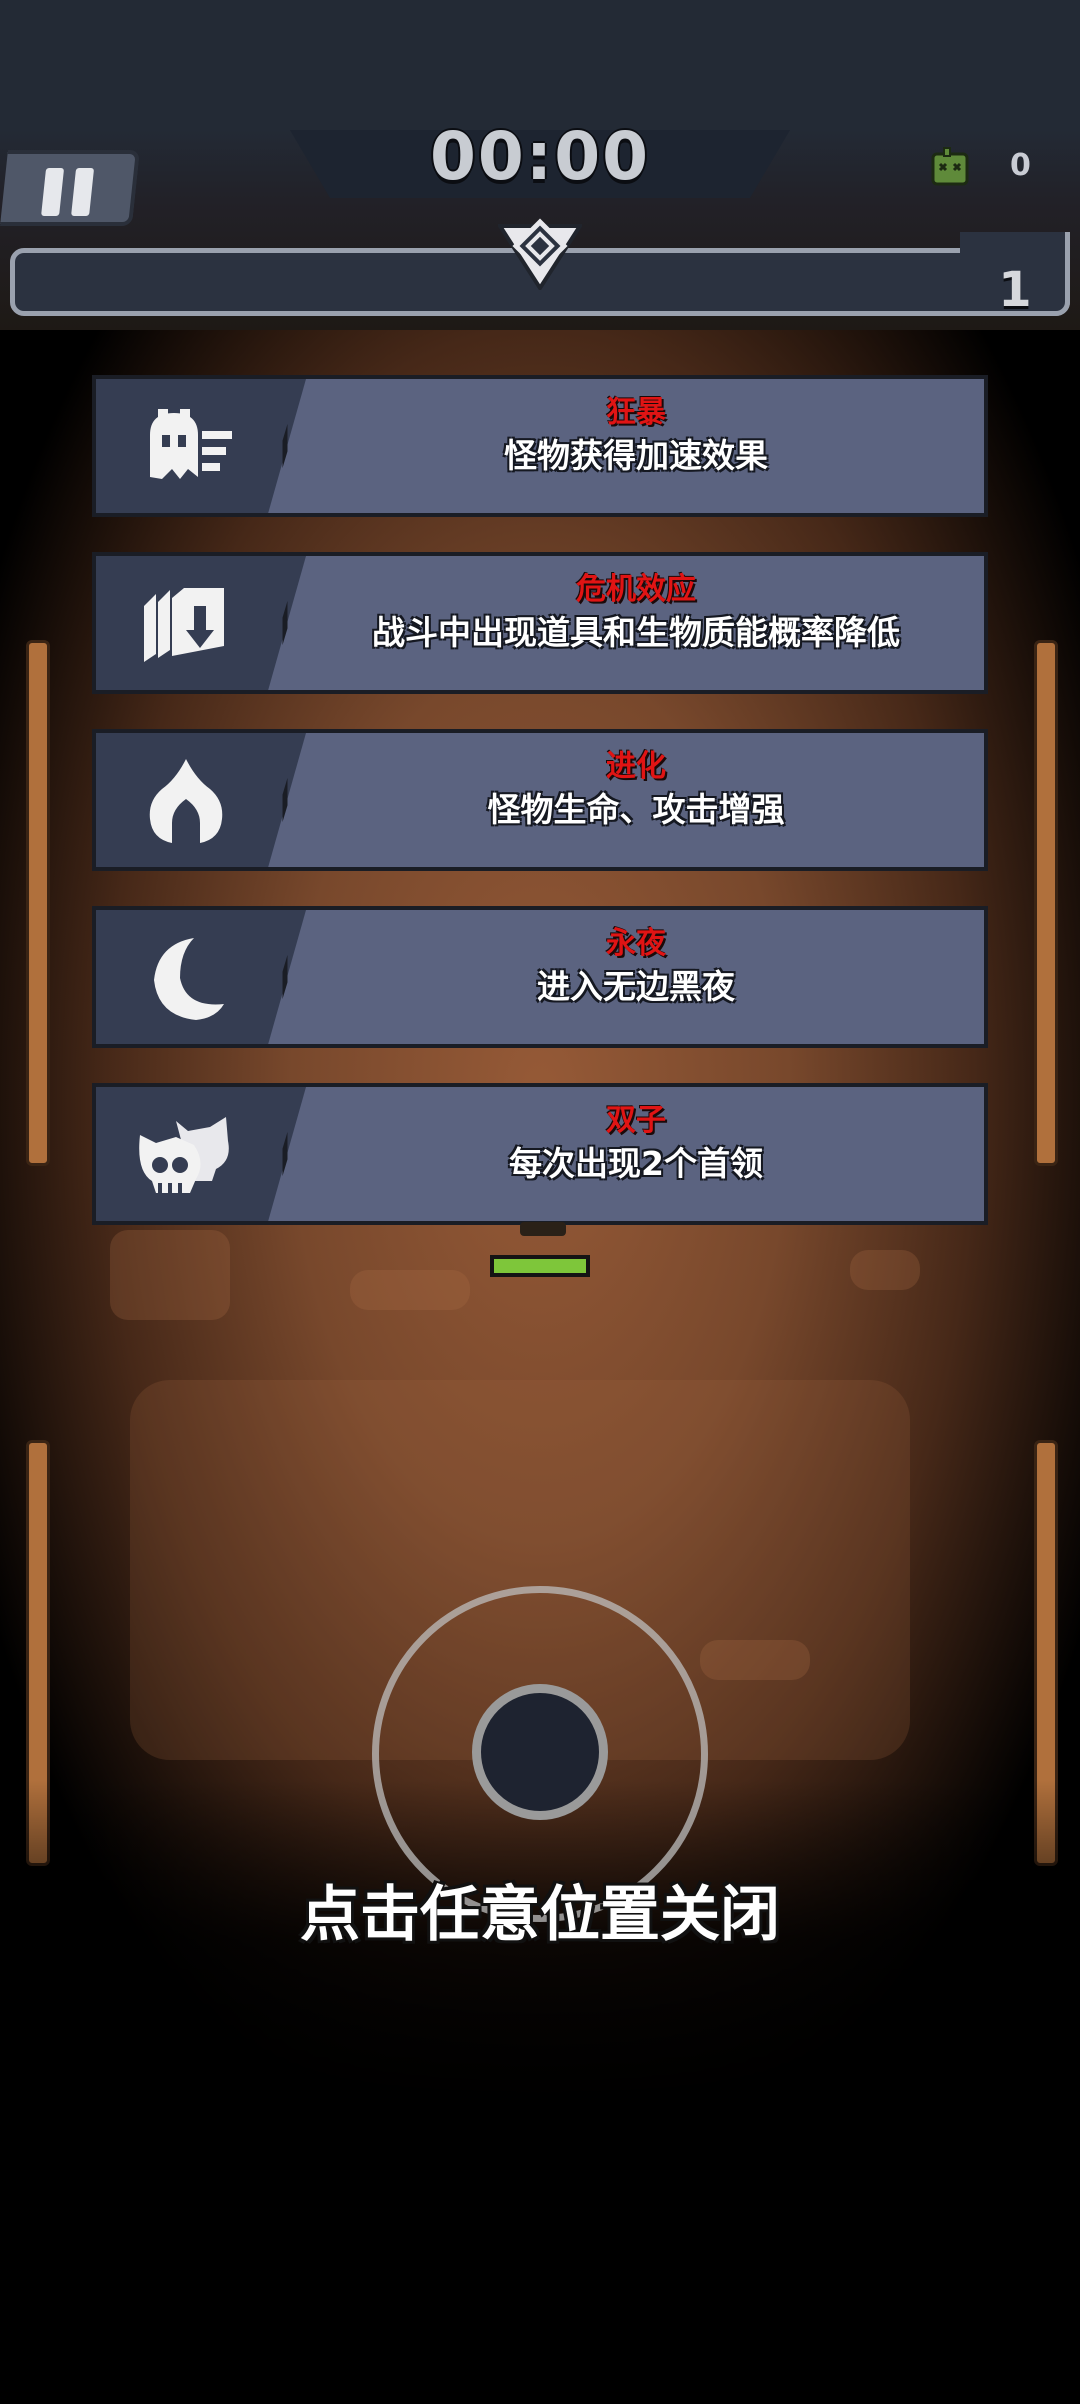 The image size is (1080, 2404). What do you see at coordinates (70, 188) in the screenshot?
I see `pause-button` at bounding box center [70, 188].